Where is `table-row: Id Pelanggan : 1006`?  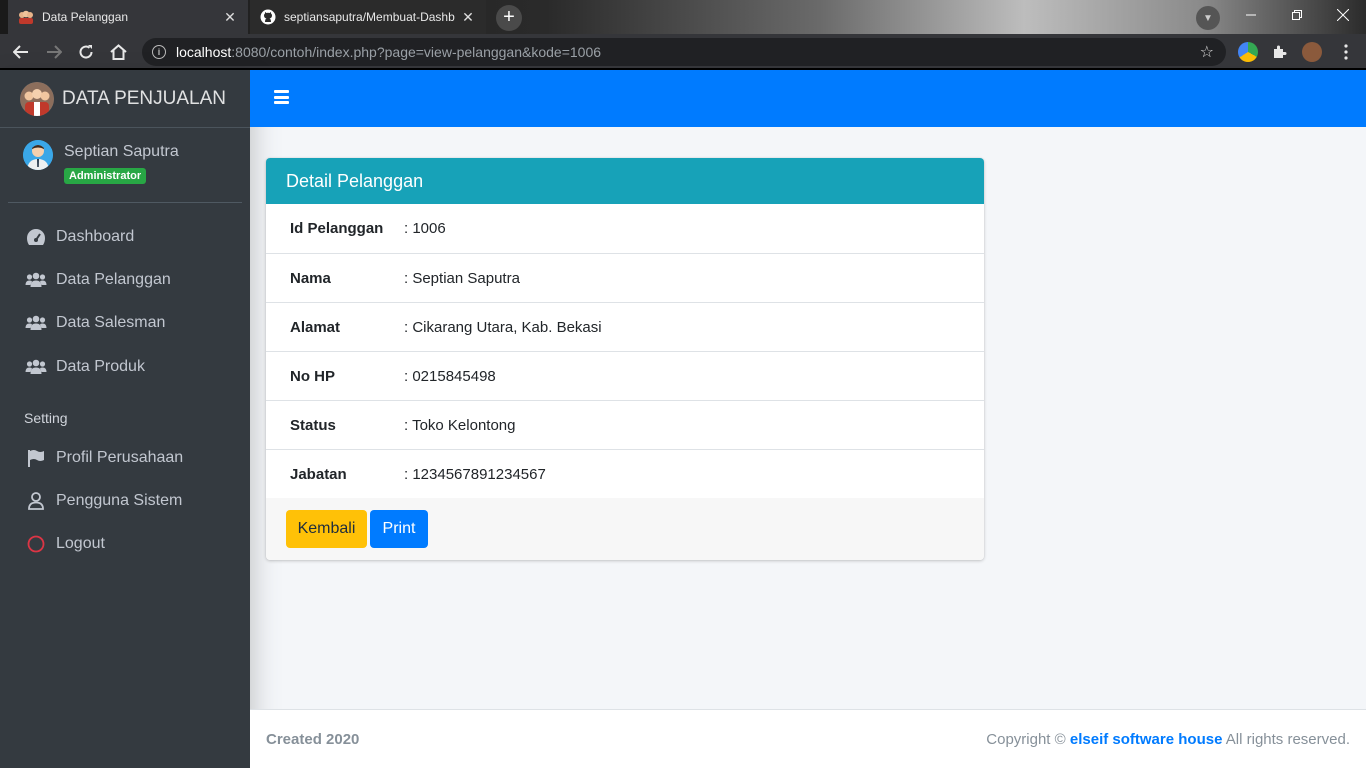 table-row: Id Pelanggan : 1006 is located at coordinates (625, 228).